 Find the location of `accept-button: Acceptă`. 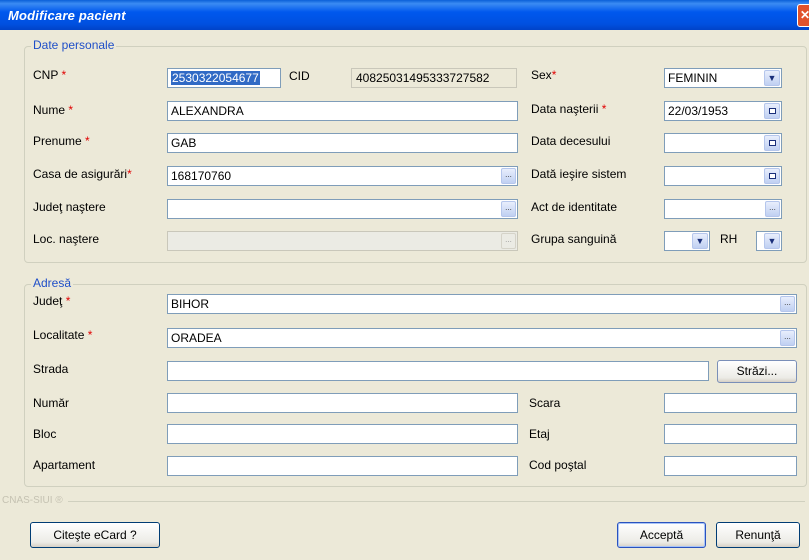

accept-button: Acceptă is located at coordinates (661, 535).